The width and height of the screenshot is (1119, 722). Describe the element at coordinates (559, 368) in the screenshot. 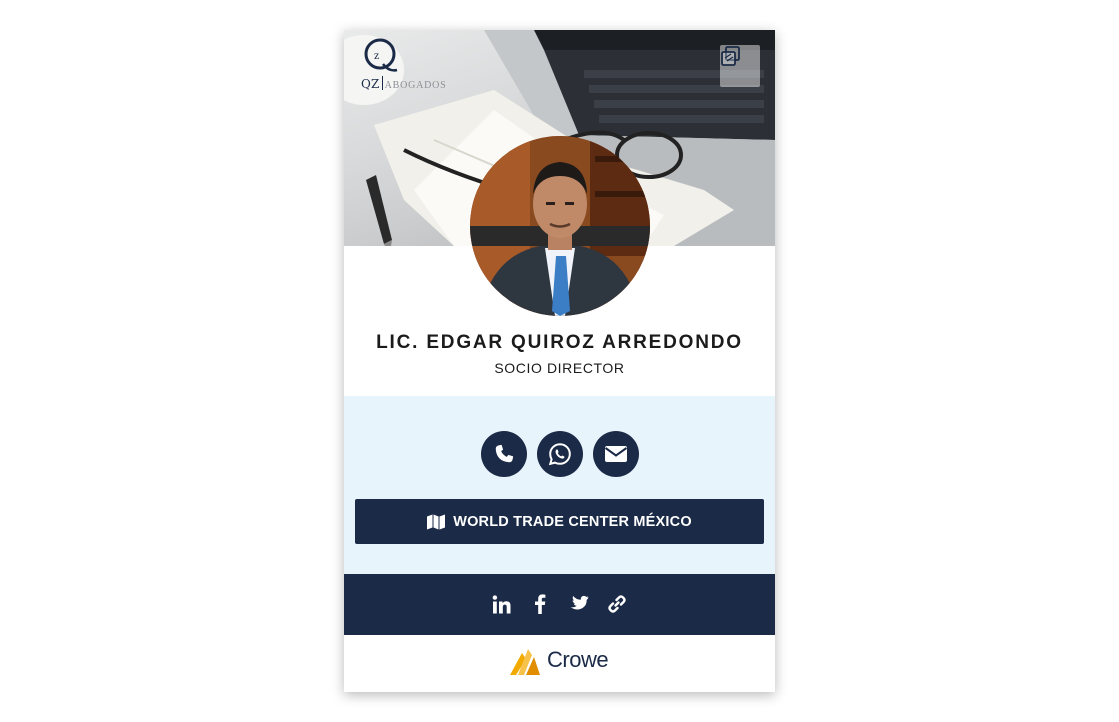

I see `person-role: SOCIO DIRECTOR` at that location.